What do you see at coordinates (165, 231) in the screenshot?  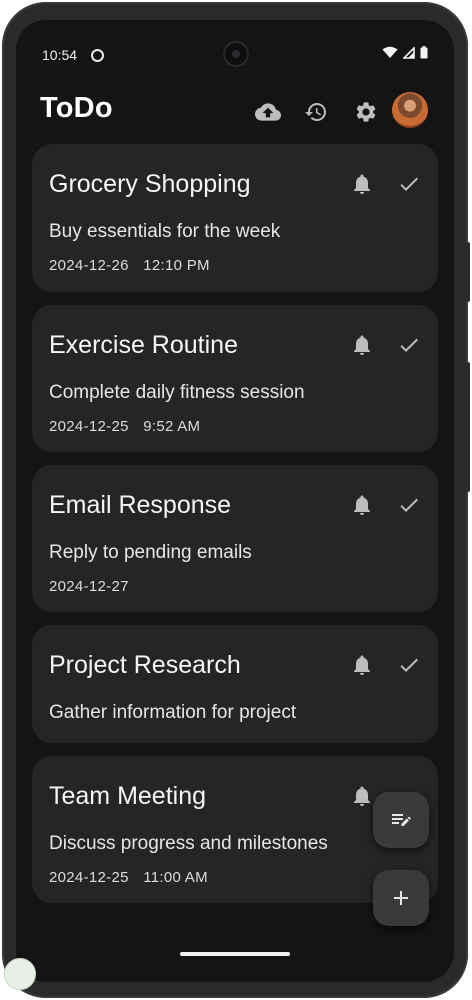 I see `task-description: Buy essentials for the week` at bounding box center [165, 231].